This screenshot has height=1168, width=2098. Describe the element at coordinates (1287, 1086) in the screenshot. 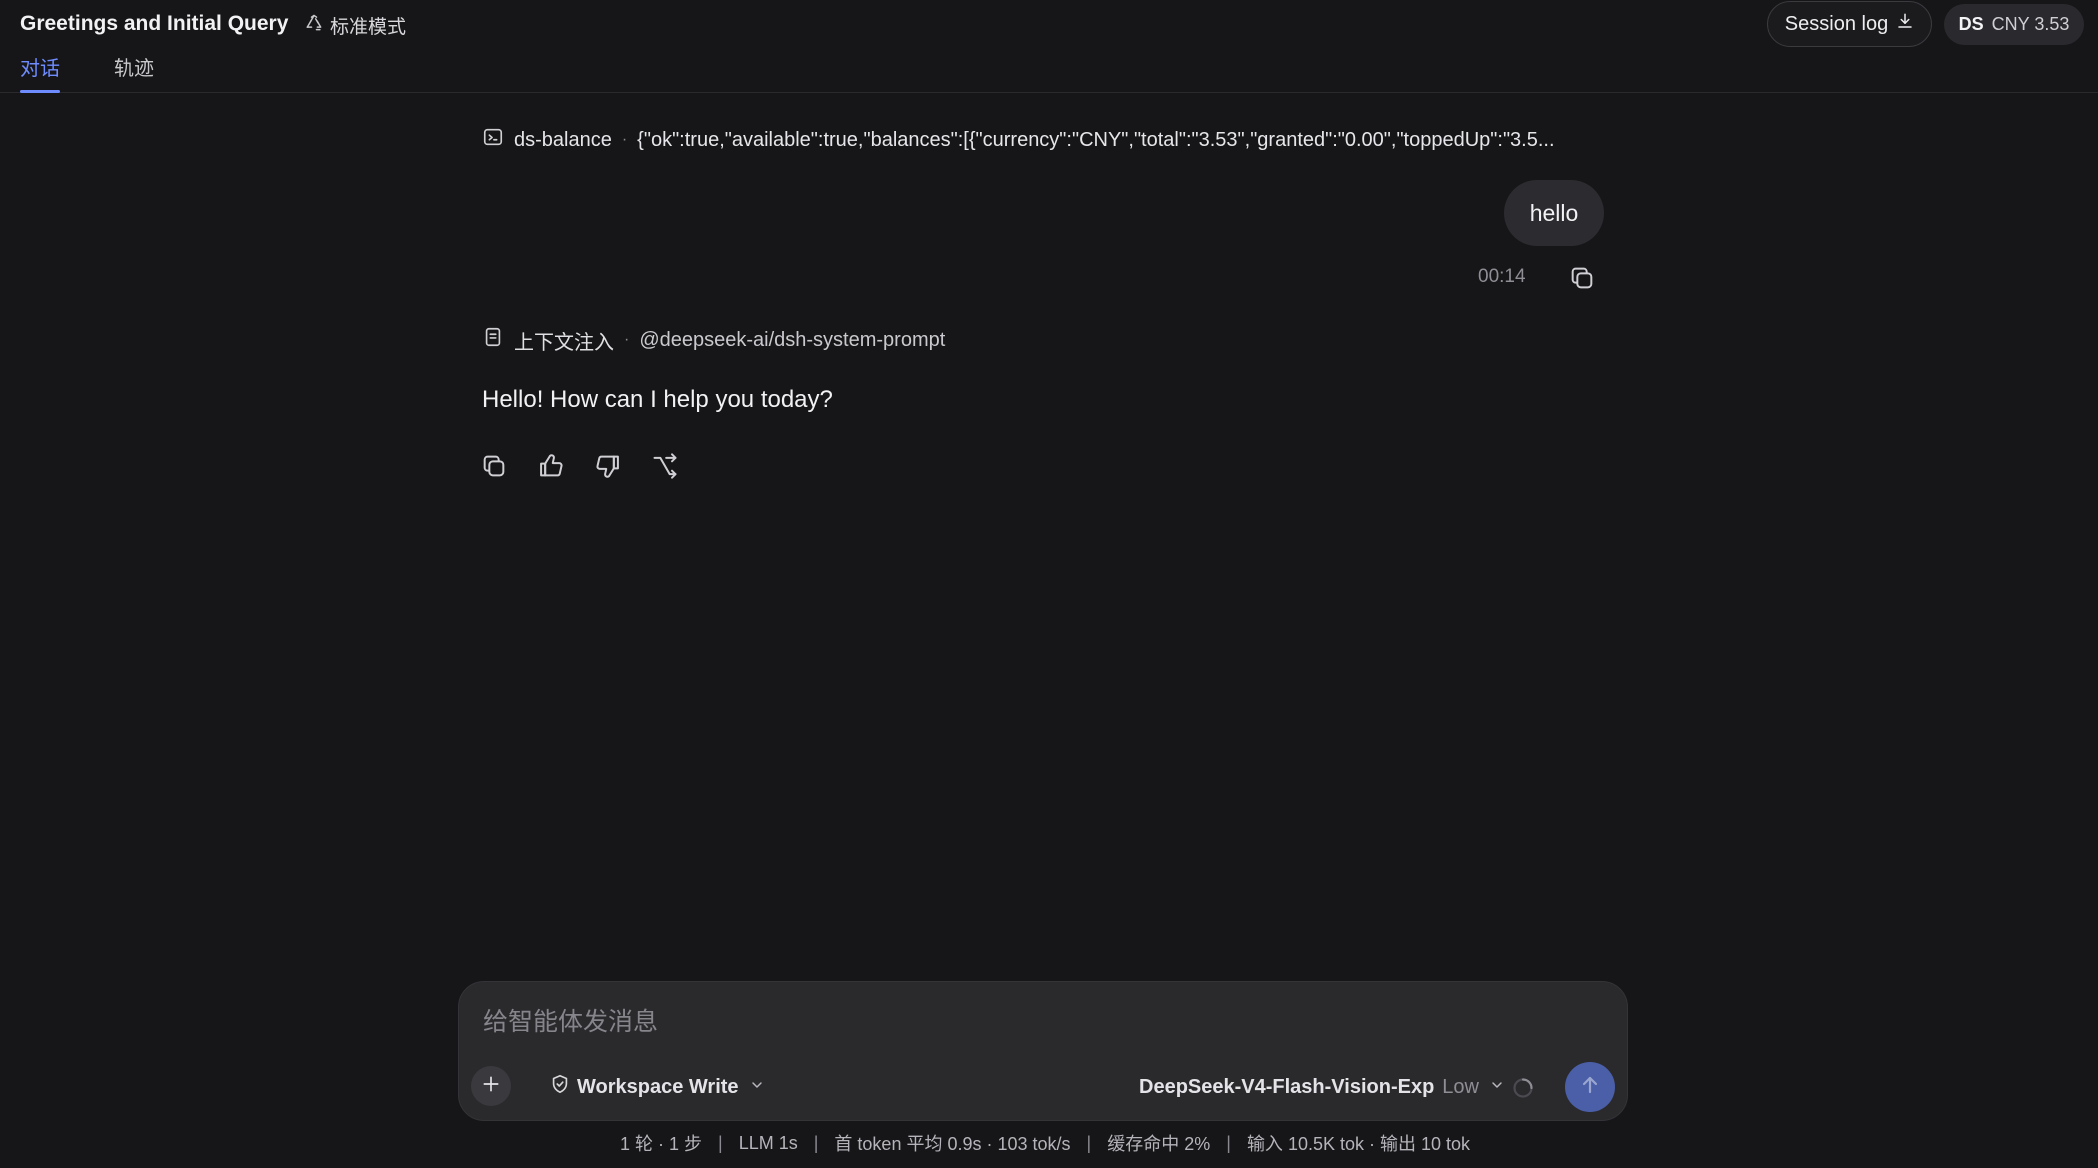

I see `model-name: DeepSeek-V4-Flash-Vision-Exp` at that location.